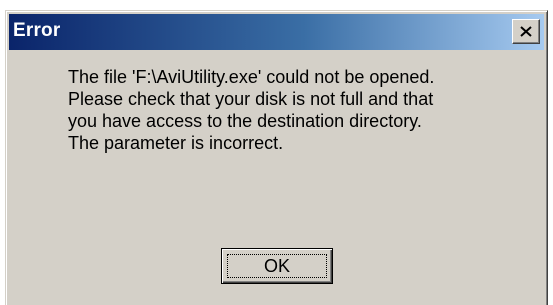  I want to click on focus-rectangle: OK, so click(277, 266).